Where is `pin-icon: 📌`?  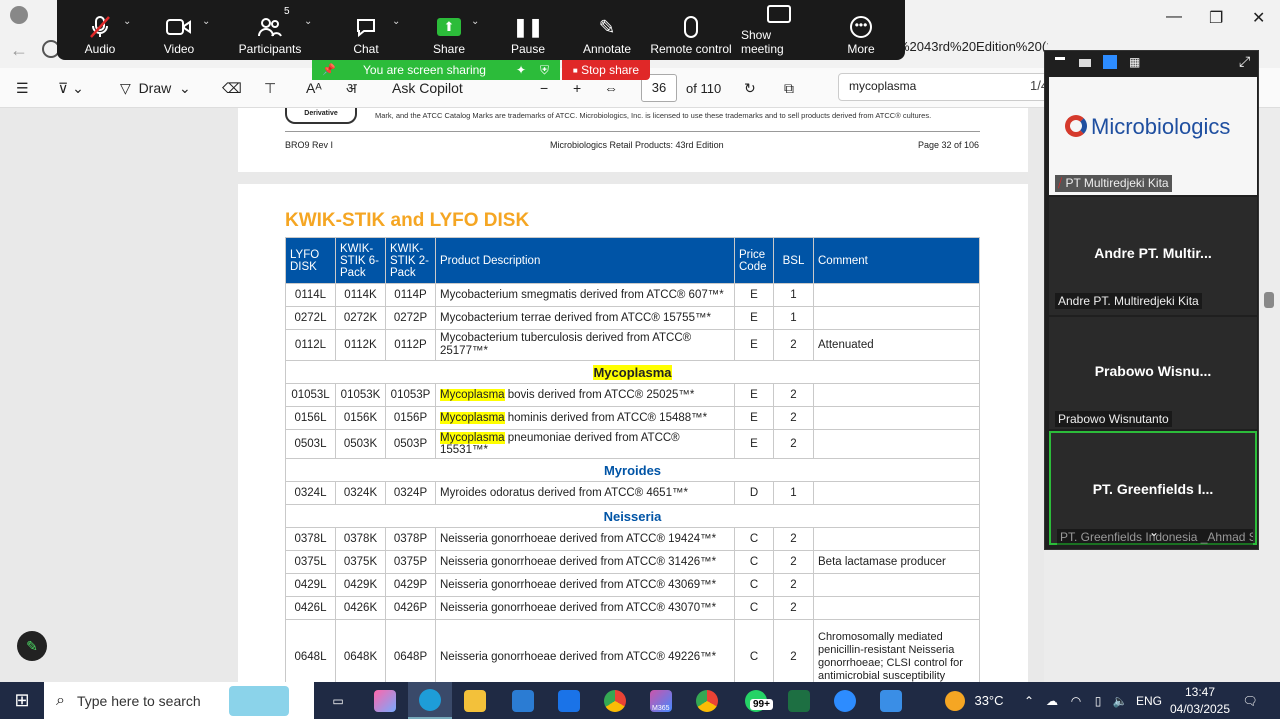 pin-icon: 📌 is located at coordinates (329, 69).